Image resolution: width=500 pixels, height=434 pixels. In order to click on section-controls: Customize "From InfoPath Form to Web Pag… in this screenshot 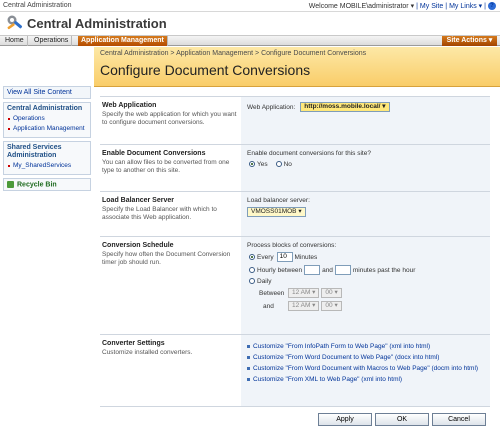, I will do `click(365, 370)`.